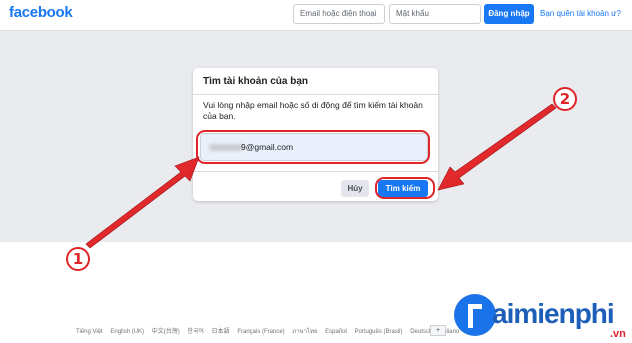  What do you see at coordinates (195, 332) in the screenshot?
I see `language-link: 한국어` at bounding box center [195, 332].